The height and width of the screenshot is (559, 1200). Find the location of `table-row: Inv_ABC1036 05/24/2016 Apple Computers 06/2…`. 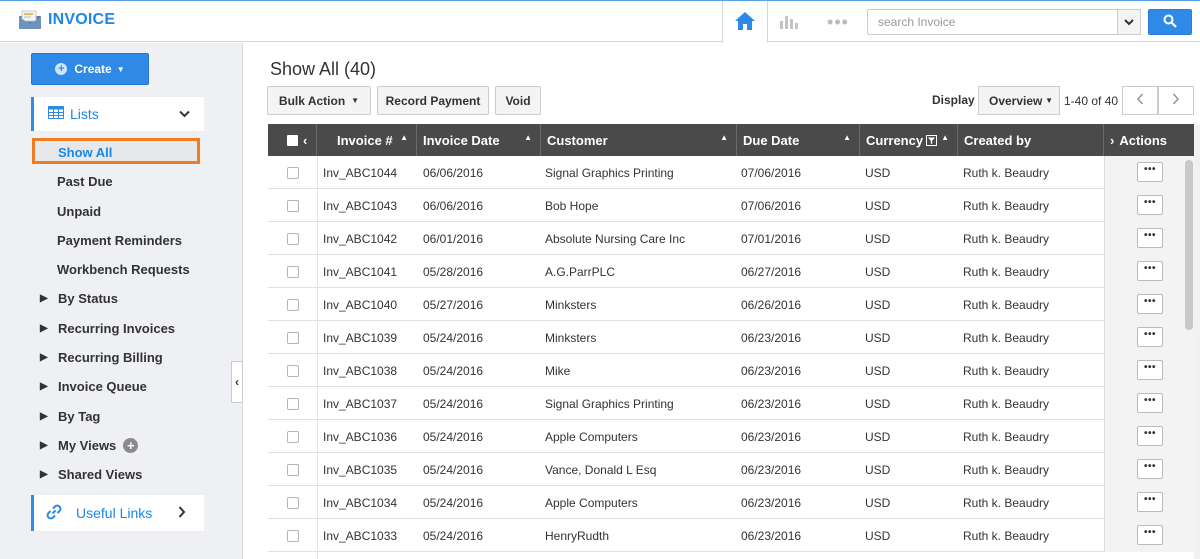

table-row: Inv_ABC1036 05/24/2016 Apple Computers 06/2… is located at coordinates (731, 436).